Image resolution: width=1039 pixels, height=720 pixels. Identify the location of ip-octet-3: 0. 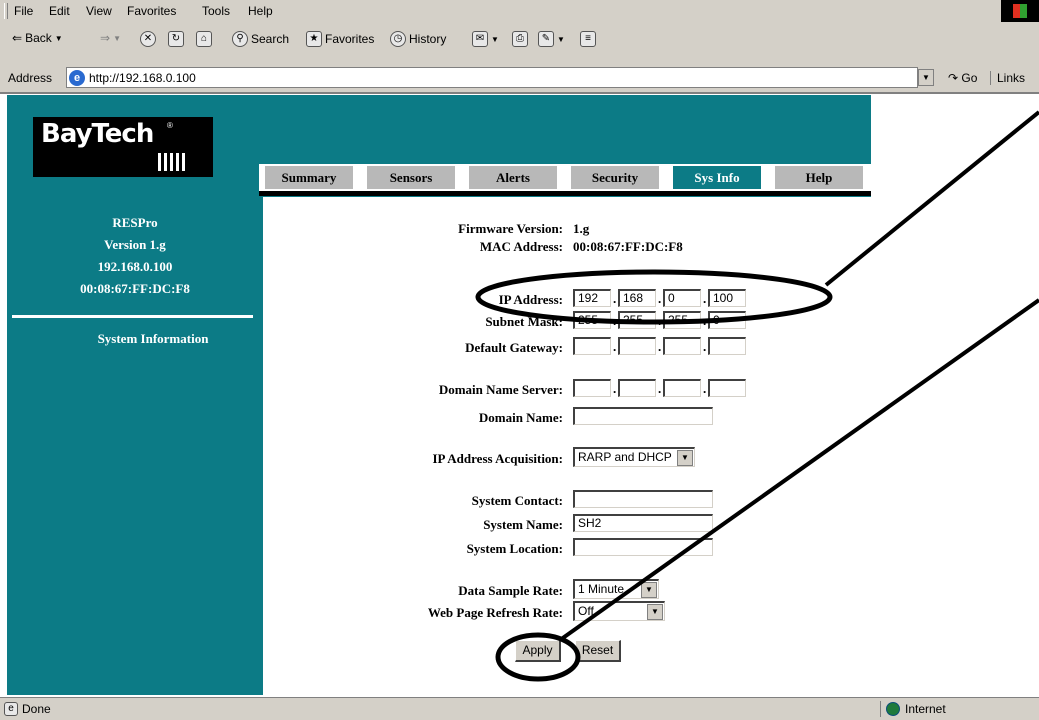
(682, 298).